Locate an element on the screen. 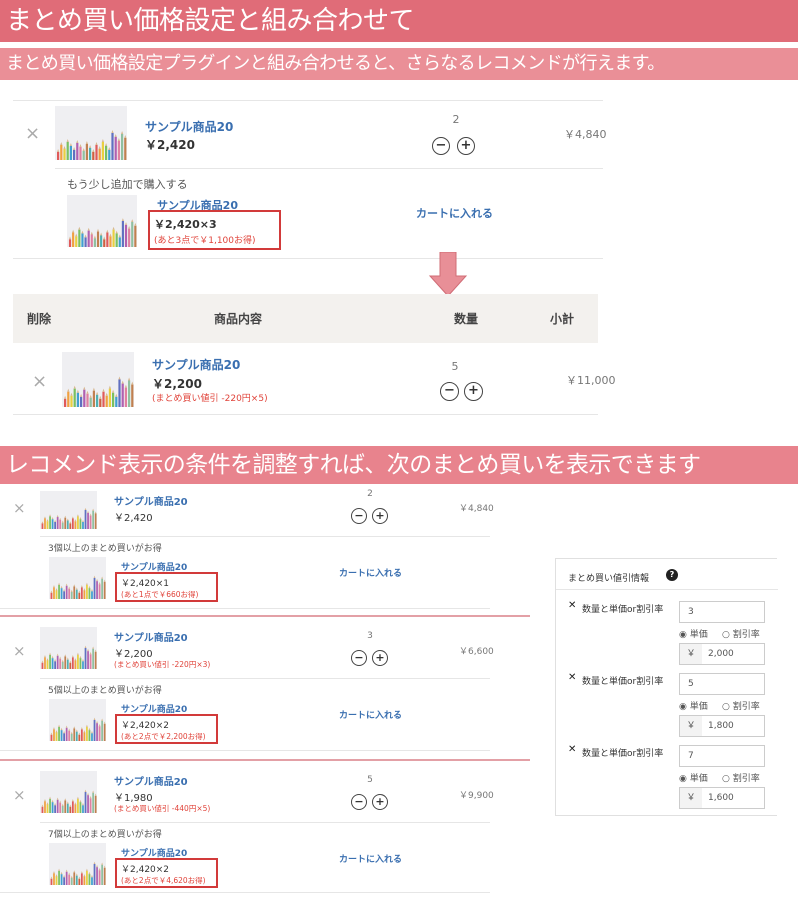 Image resolution: width=798 pixels, height=898 pixels. quantity-input: 3 is located at coordinates (722, 612).